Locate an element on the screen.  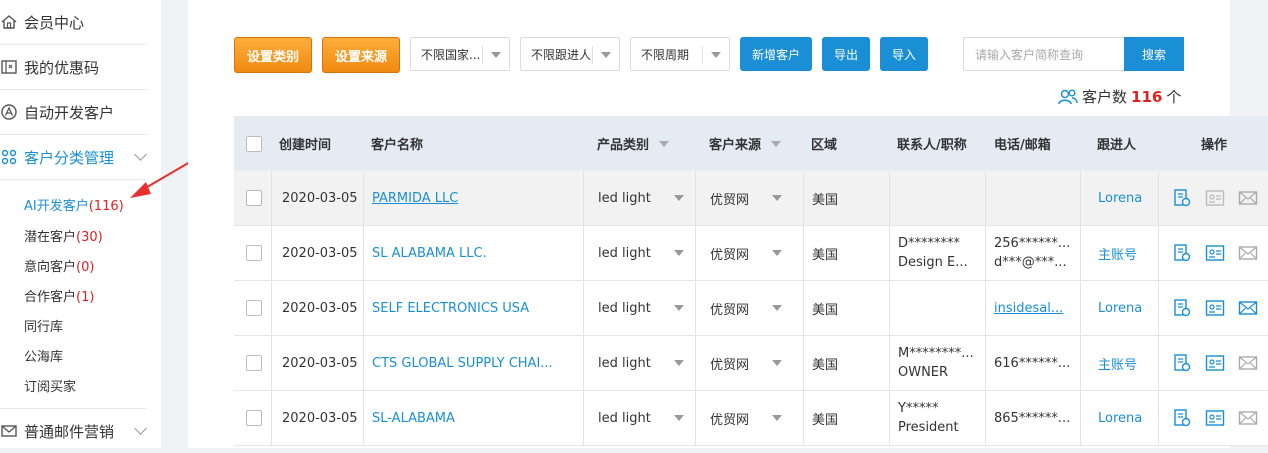
contact-title: OWNER is located at coordinates (923, 372).